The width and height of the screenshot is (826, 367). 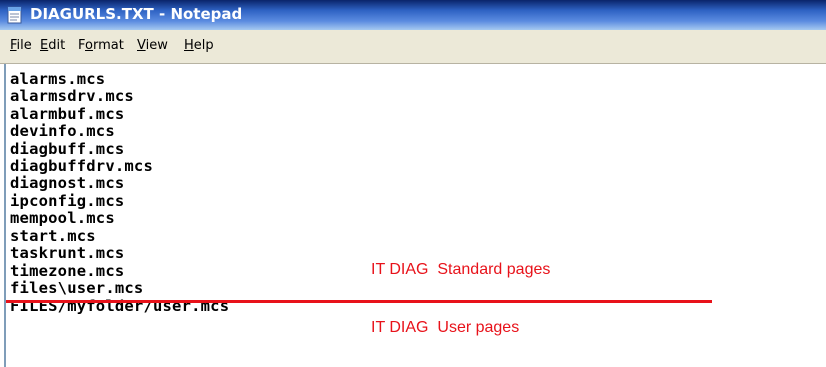 What do you see at coordinates (199, 45) in the screenshot?
I see `menu-help: Help` at bounding box center [199, 45].